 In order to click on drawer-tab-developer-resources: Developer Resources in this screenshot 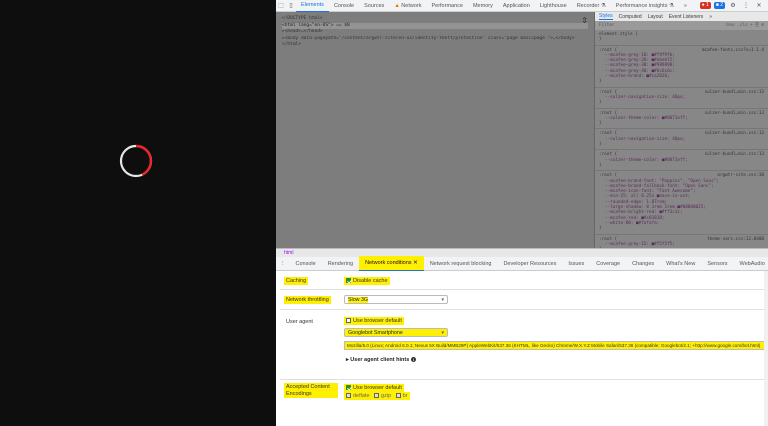, I will do `click(529, 264)`.